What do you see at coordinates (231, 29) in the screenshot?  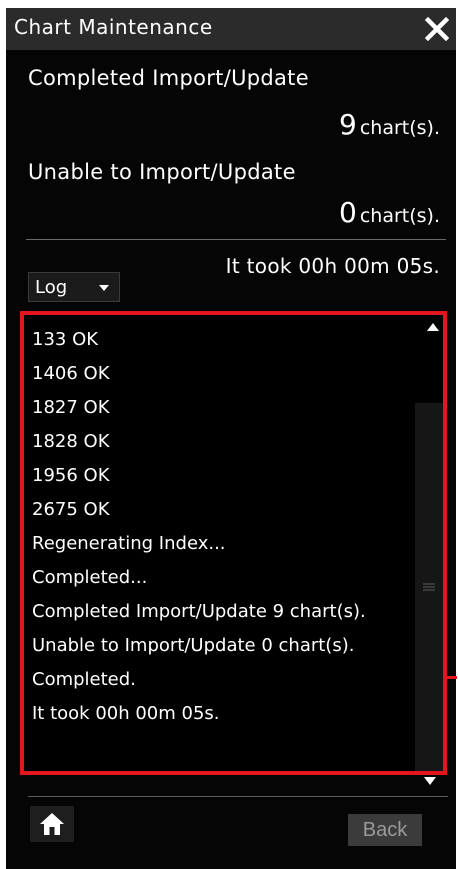 I see `title-bar: Chart Maintenance` at bounding box center [231, 29].